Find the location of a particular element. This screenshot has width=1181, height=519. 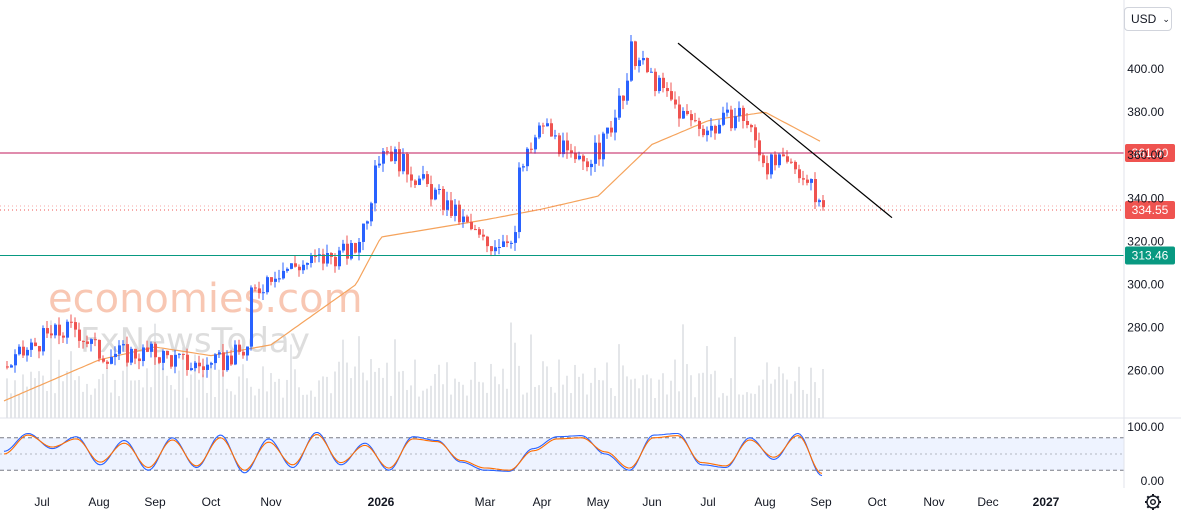

time-axis-label: Jul is located at coordinates (707, 502).